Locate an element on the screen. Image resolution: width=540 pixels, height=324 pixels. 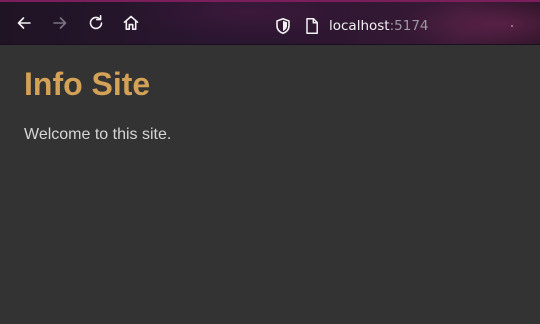
url-text: localhost:5174 is located at coordinates (379, 26).